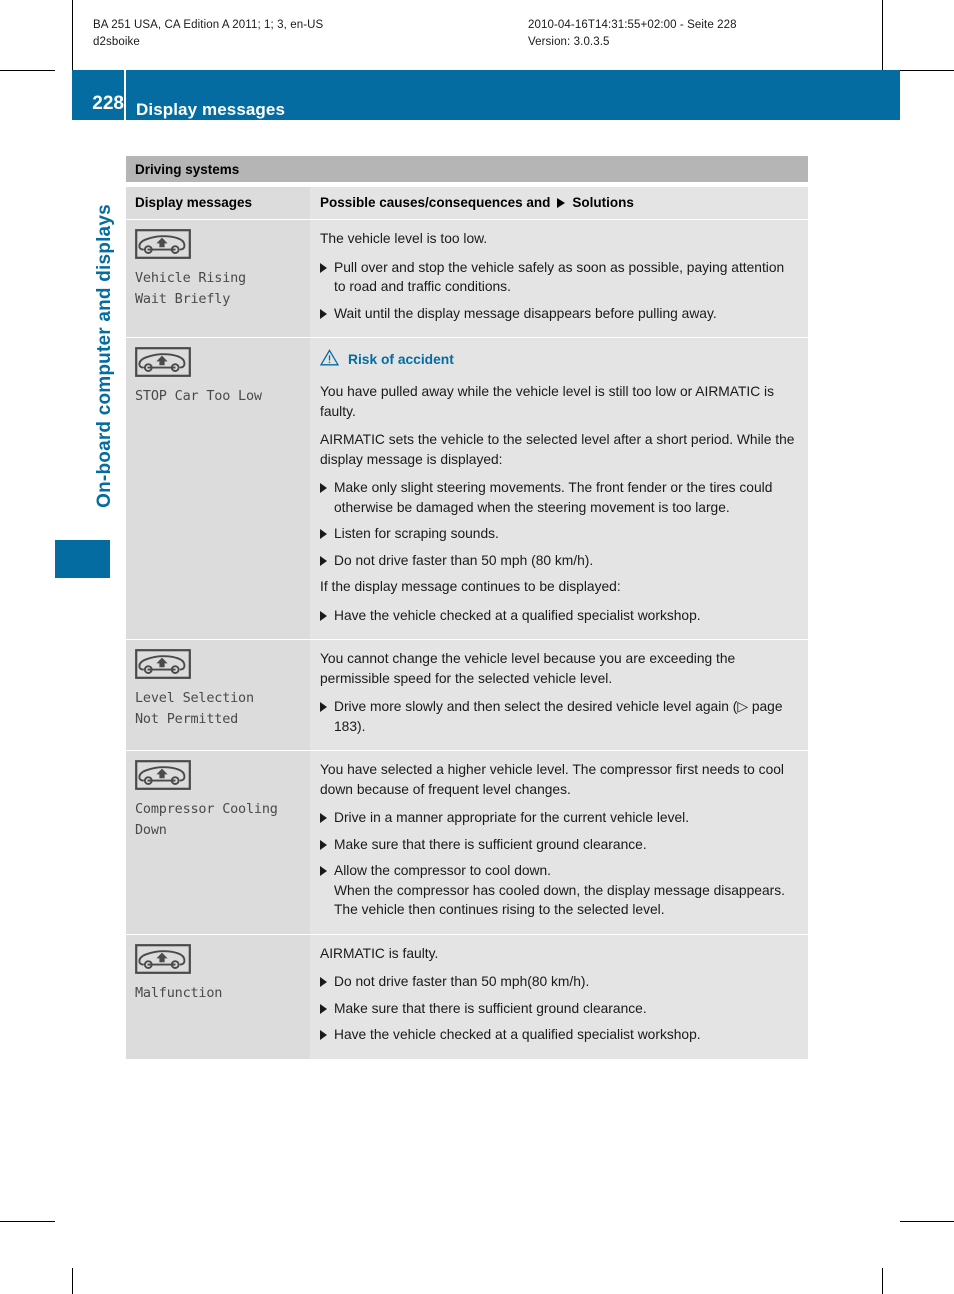 The image size is (954, 1294). What do you see at coordinates (179, 992) in the screenshot?
I see `display-message-text: Malfunction` at bounding box center [179, 992].